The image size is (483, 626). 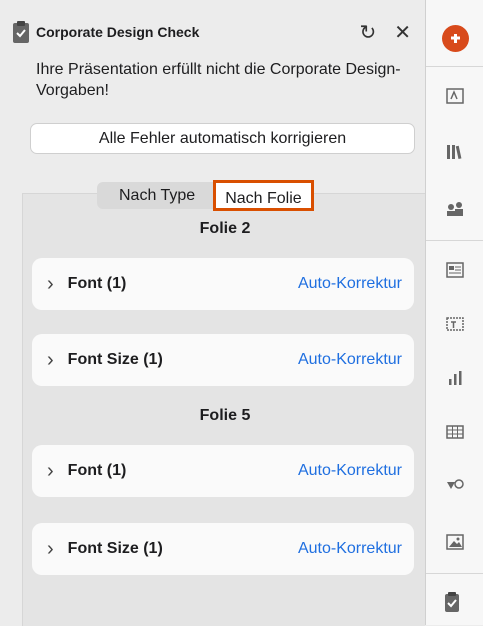 I want to click on tool-sidebar, so click(x=454, y=312).